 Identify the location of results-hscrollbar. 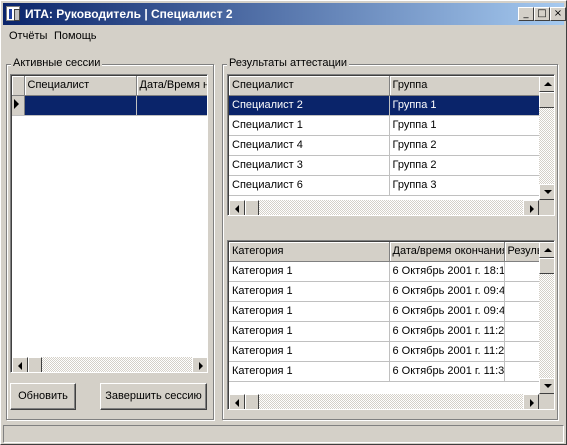
(384, 207).